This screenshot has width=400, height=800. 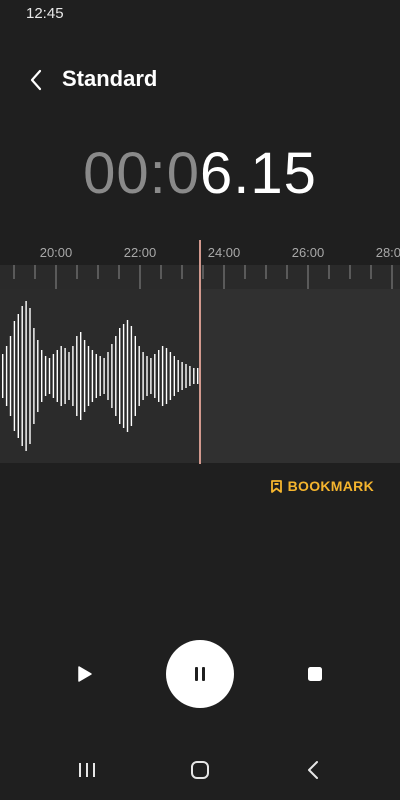 What do you see at coordinates (276, 486) in the screenshot?
I see `bookmark-icon` at bounding box center [276, 486].